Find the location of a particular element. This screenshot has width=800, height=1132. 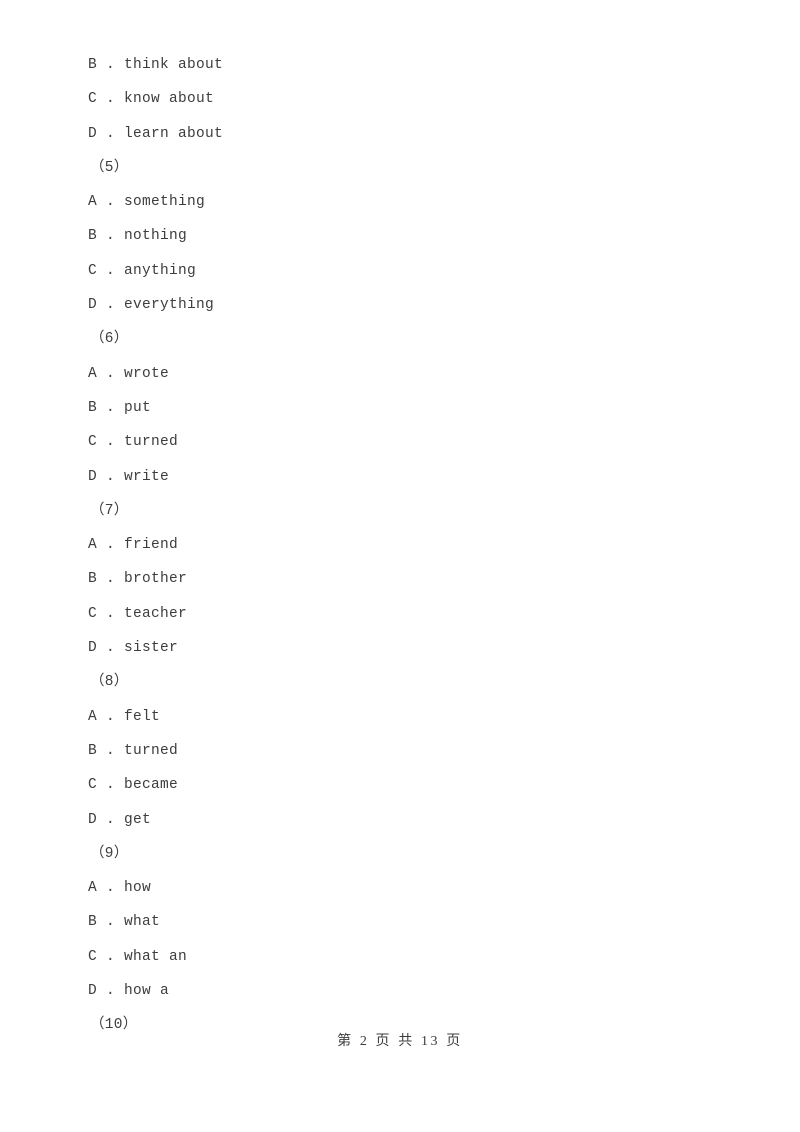

option-text: wrote is located at coordinates (147, 373).